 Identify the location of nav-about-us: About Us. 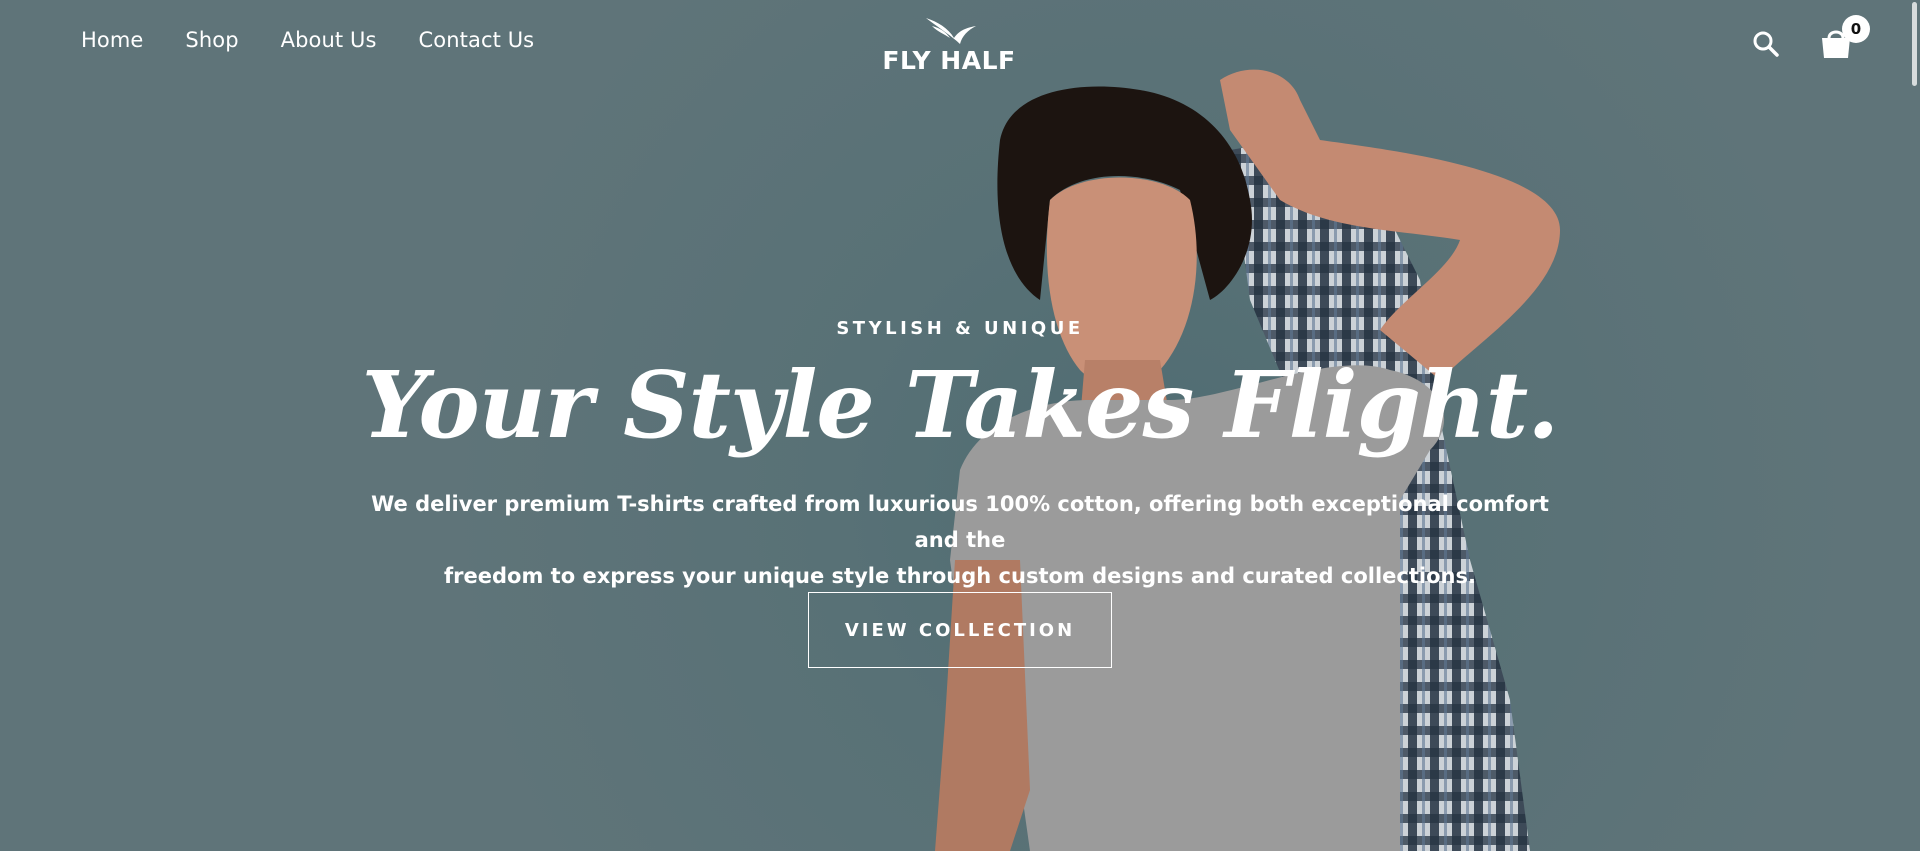
(329, 40).